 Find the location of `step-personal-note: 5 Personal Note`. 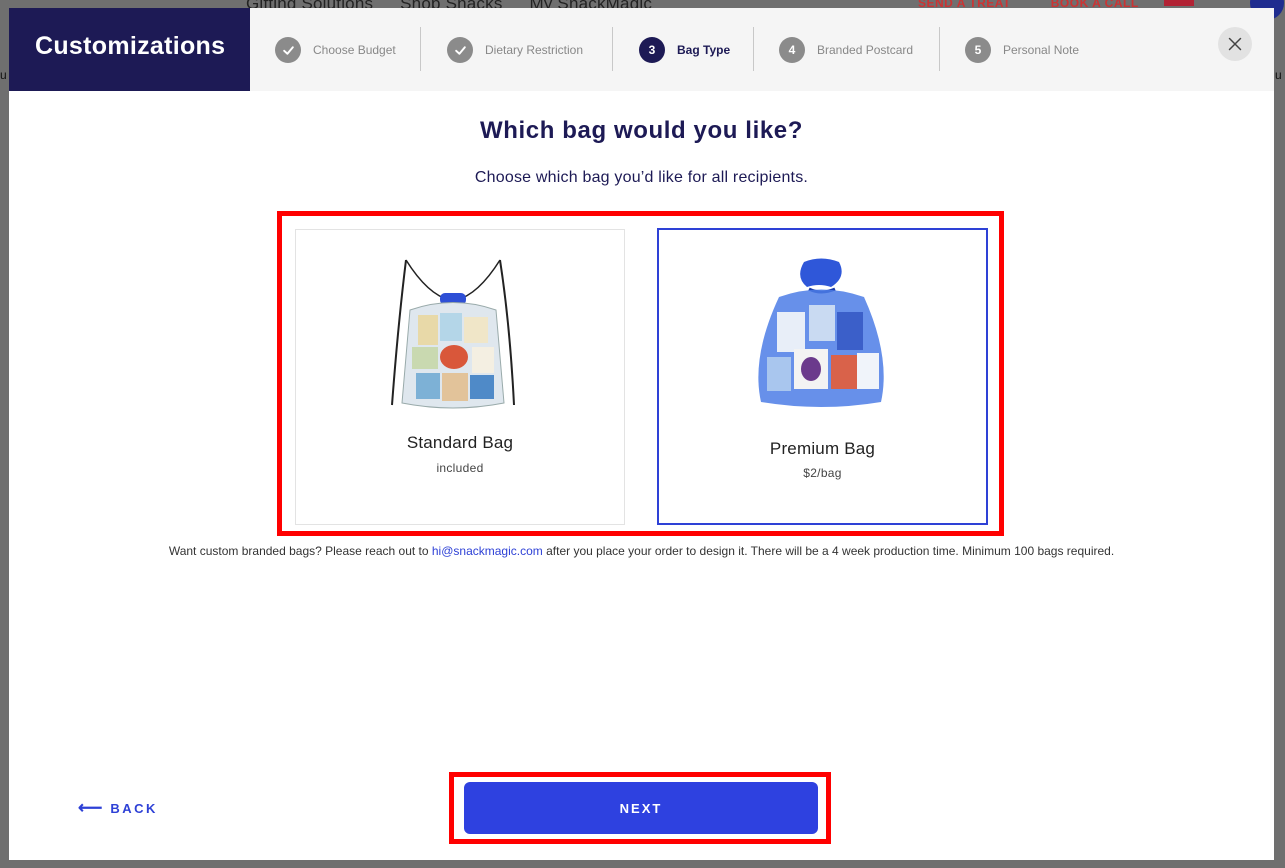

step-personal-note: 5 Personal Note is located at coordinates (1022, 50).